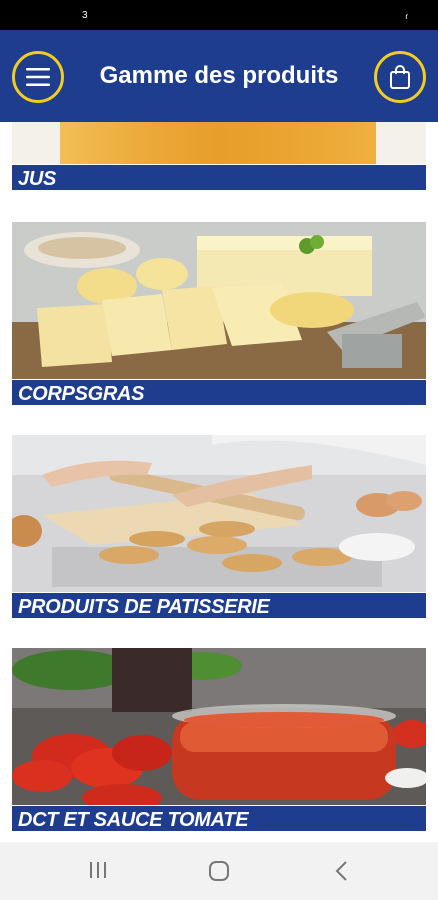 The width and height of the screenshot is (438, 900). What do you see at coordinates (219, 177) in the screenshot?
I see `category-label-bar: JUS` at bounding box center [219, 177].